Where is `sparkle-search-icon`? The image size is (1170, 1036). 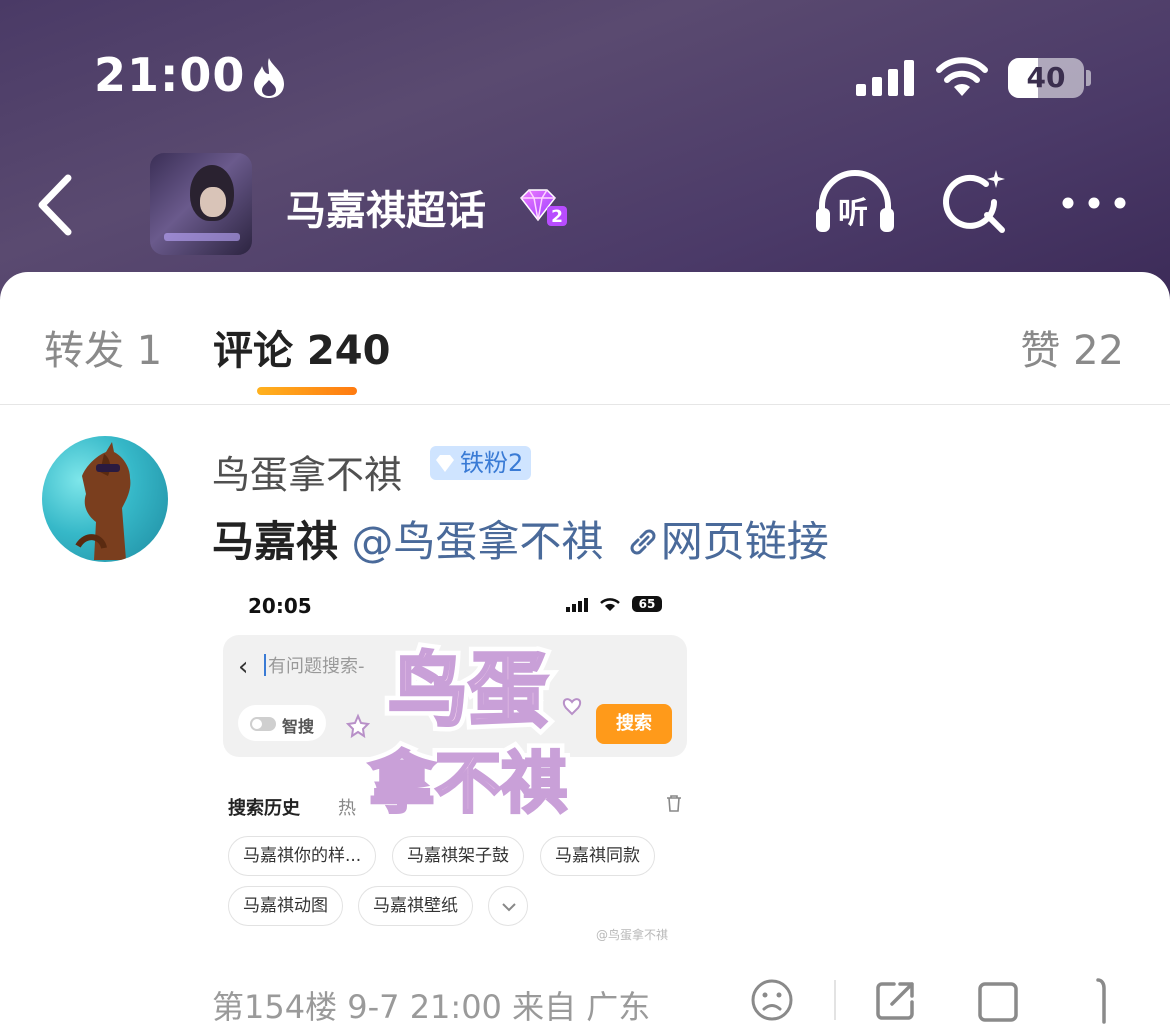
sparkle-search-icon is located at coordinates (975, 203).